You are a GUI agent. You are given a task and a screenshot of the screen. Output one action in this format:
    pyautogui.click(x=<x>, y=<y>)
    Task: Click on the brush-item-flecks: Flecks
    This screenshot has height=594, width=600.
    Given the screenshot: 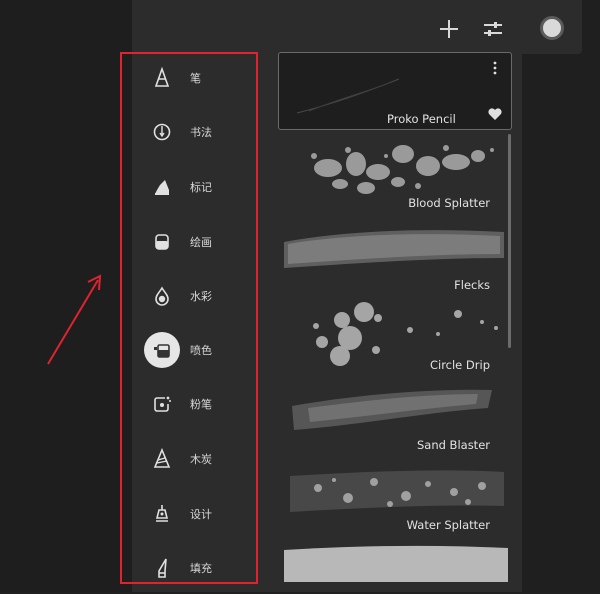 What is the action you would take?
    pyautogui.click(x=395, y=257)
    